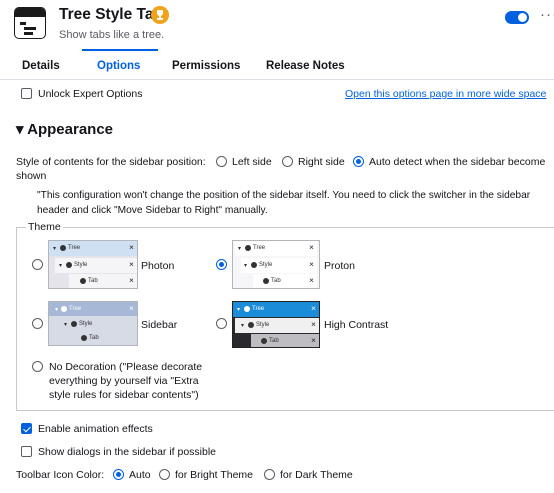  I want to click on extension-description: Show tabs like a tree., so click(112, 35).